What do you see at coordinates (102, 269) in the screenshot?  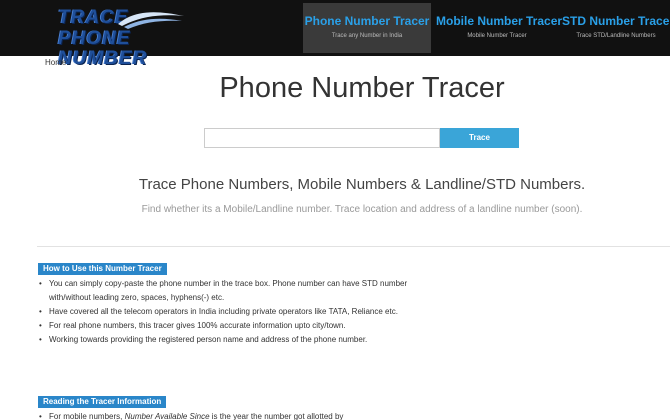 I see `how-to-heading: How to Use this Number Tracer` at bounding box center [102, 269].